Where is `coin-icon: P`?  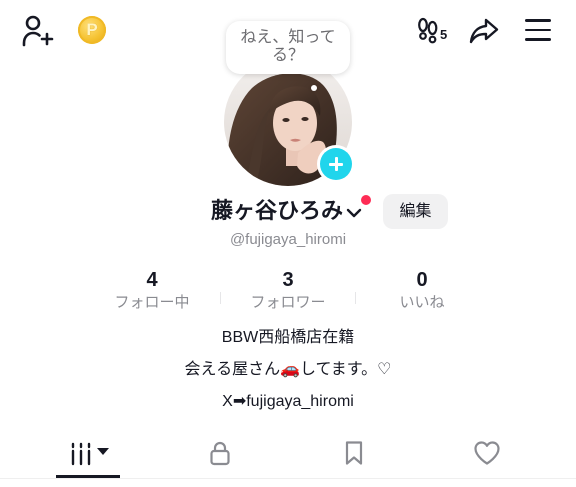 coin-icon: P is located at coordinates (92, 30).